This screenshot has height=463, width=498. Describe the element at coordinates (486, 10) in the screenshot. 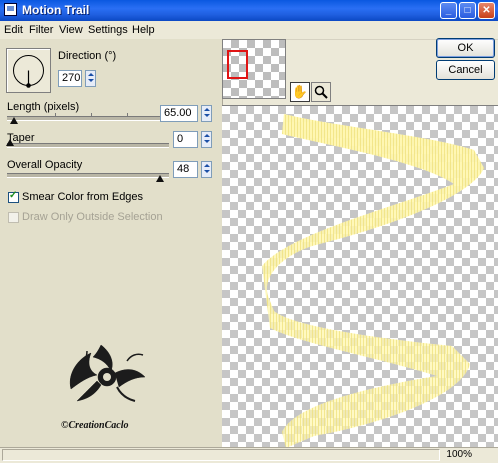

I see `close-button: ✕` at that location.